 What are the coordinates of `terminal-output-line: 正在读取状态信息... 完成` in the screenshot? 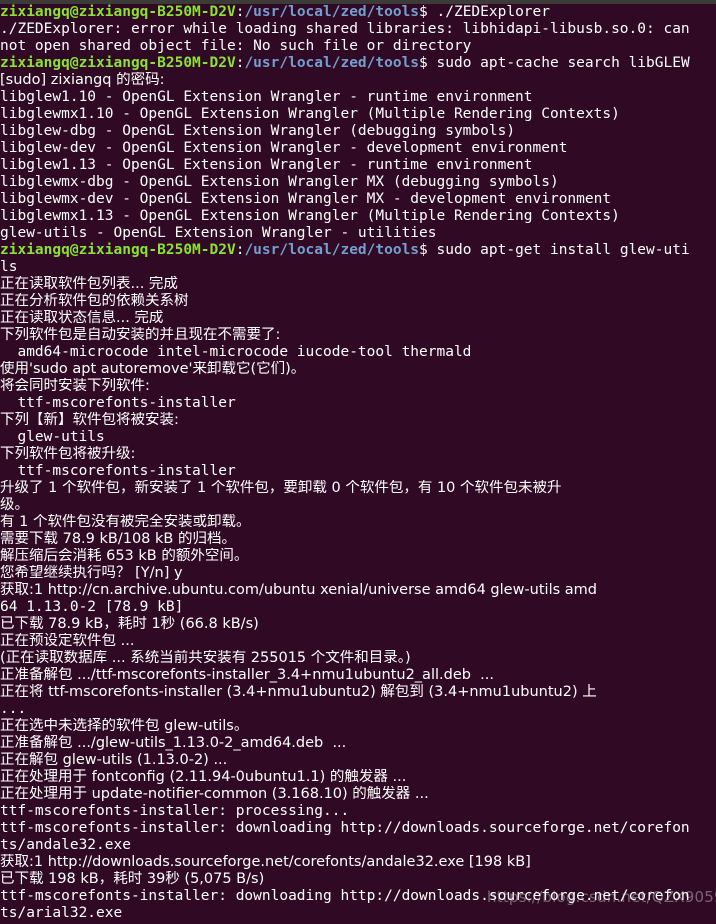 It's located at (358, 318).